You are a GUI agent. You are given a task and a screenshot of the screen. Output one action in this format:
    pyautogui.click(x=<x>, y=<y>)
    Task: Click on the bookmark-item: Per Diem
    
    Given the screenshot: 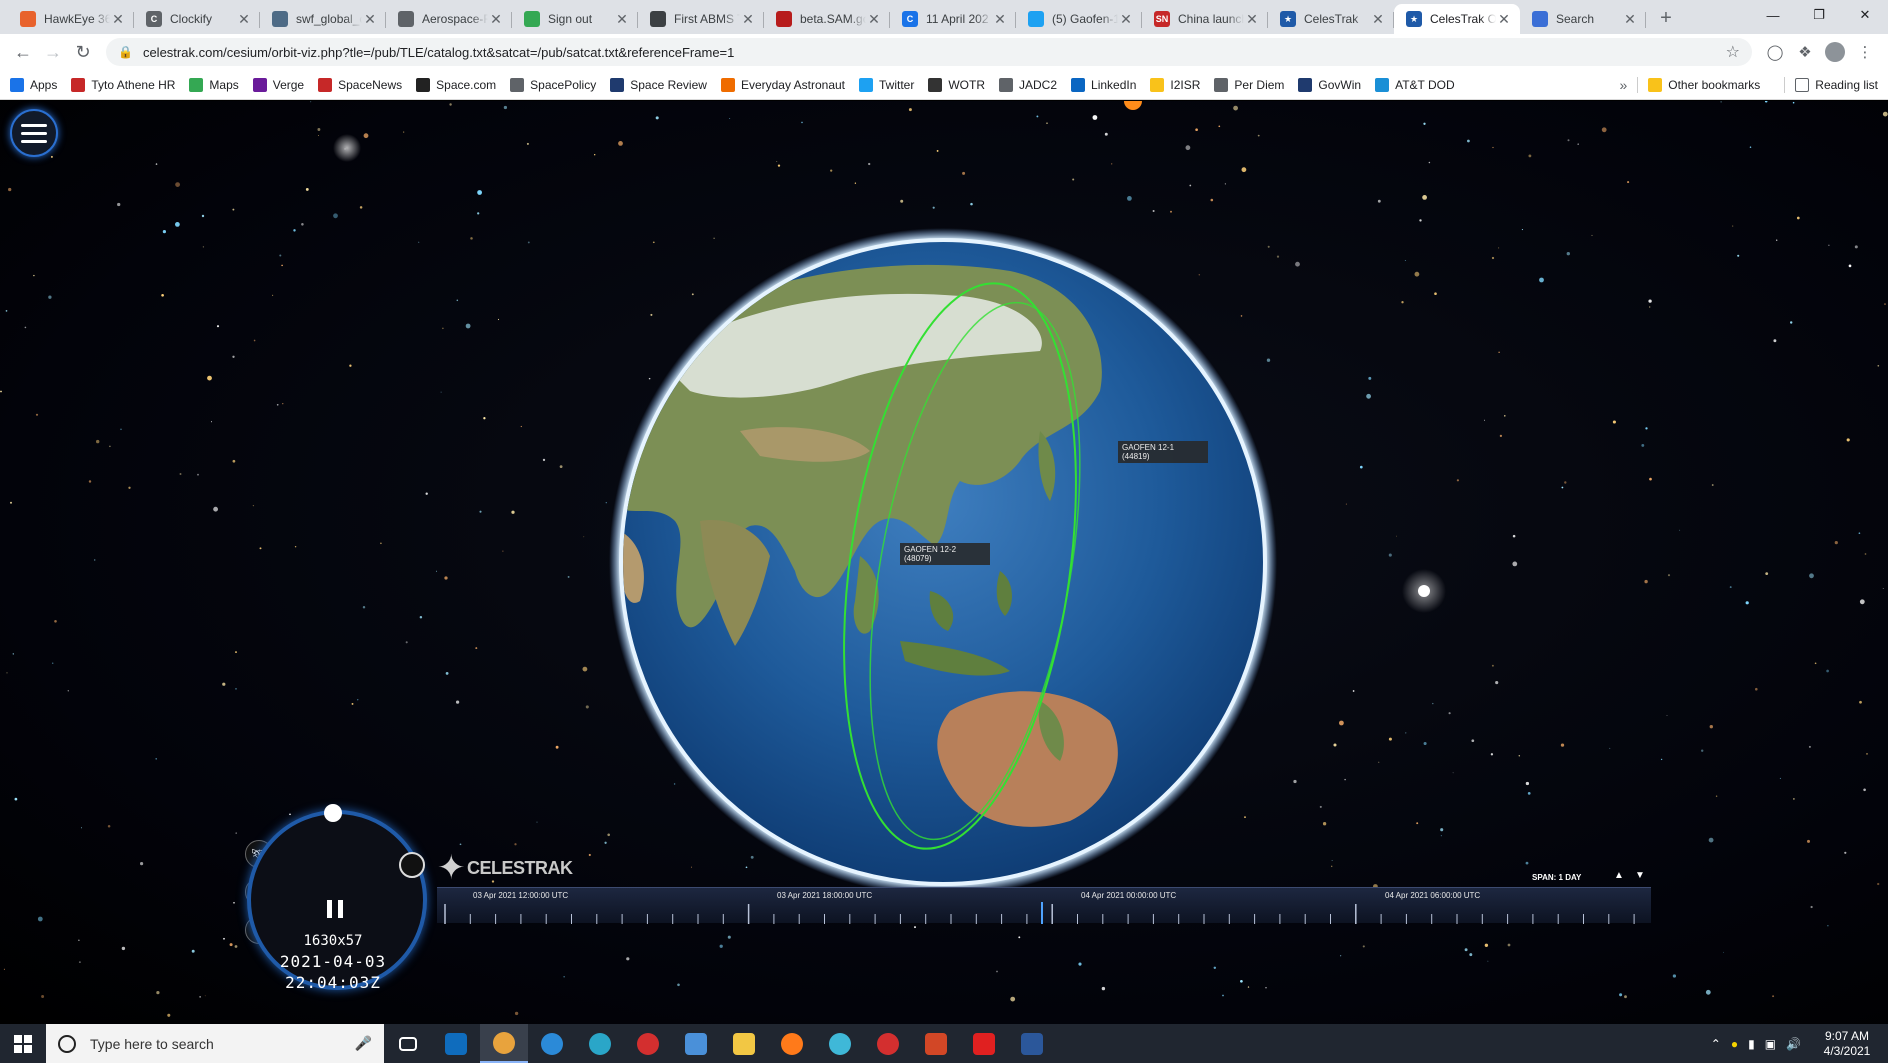 What is the action you would take?
    pyautogui.click(x=1249, y=84)
    